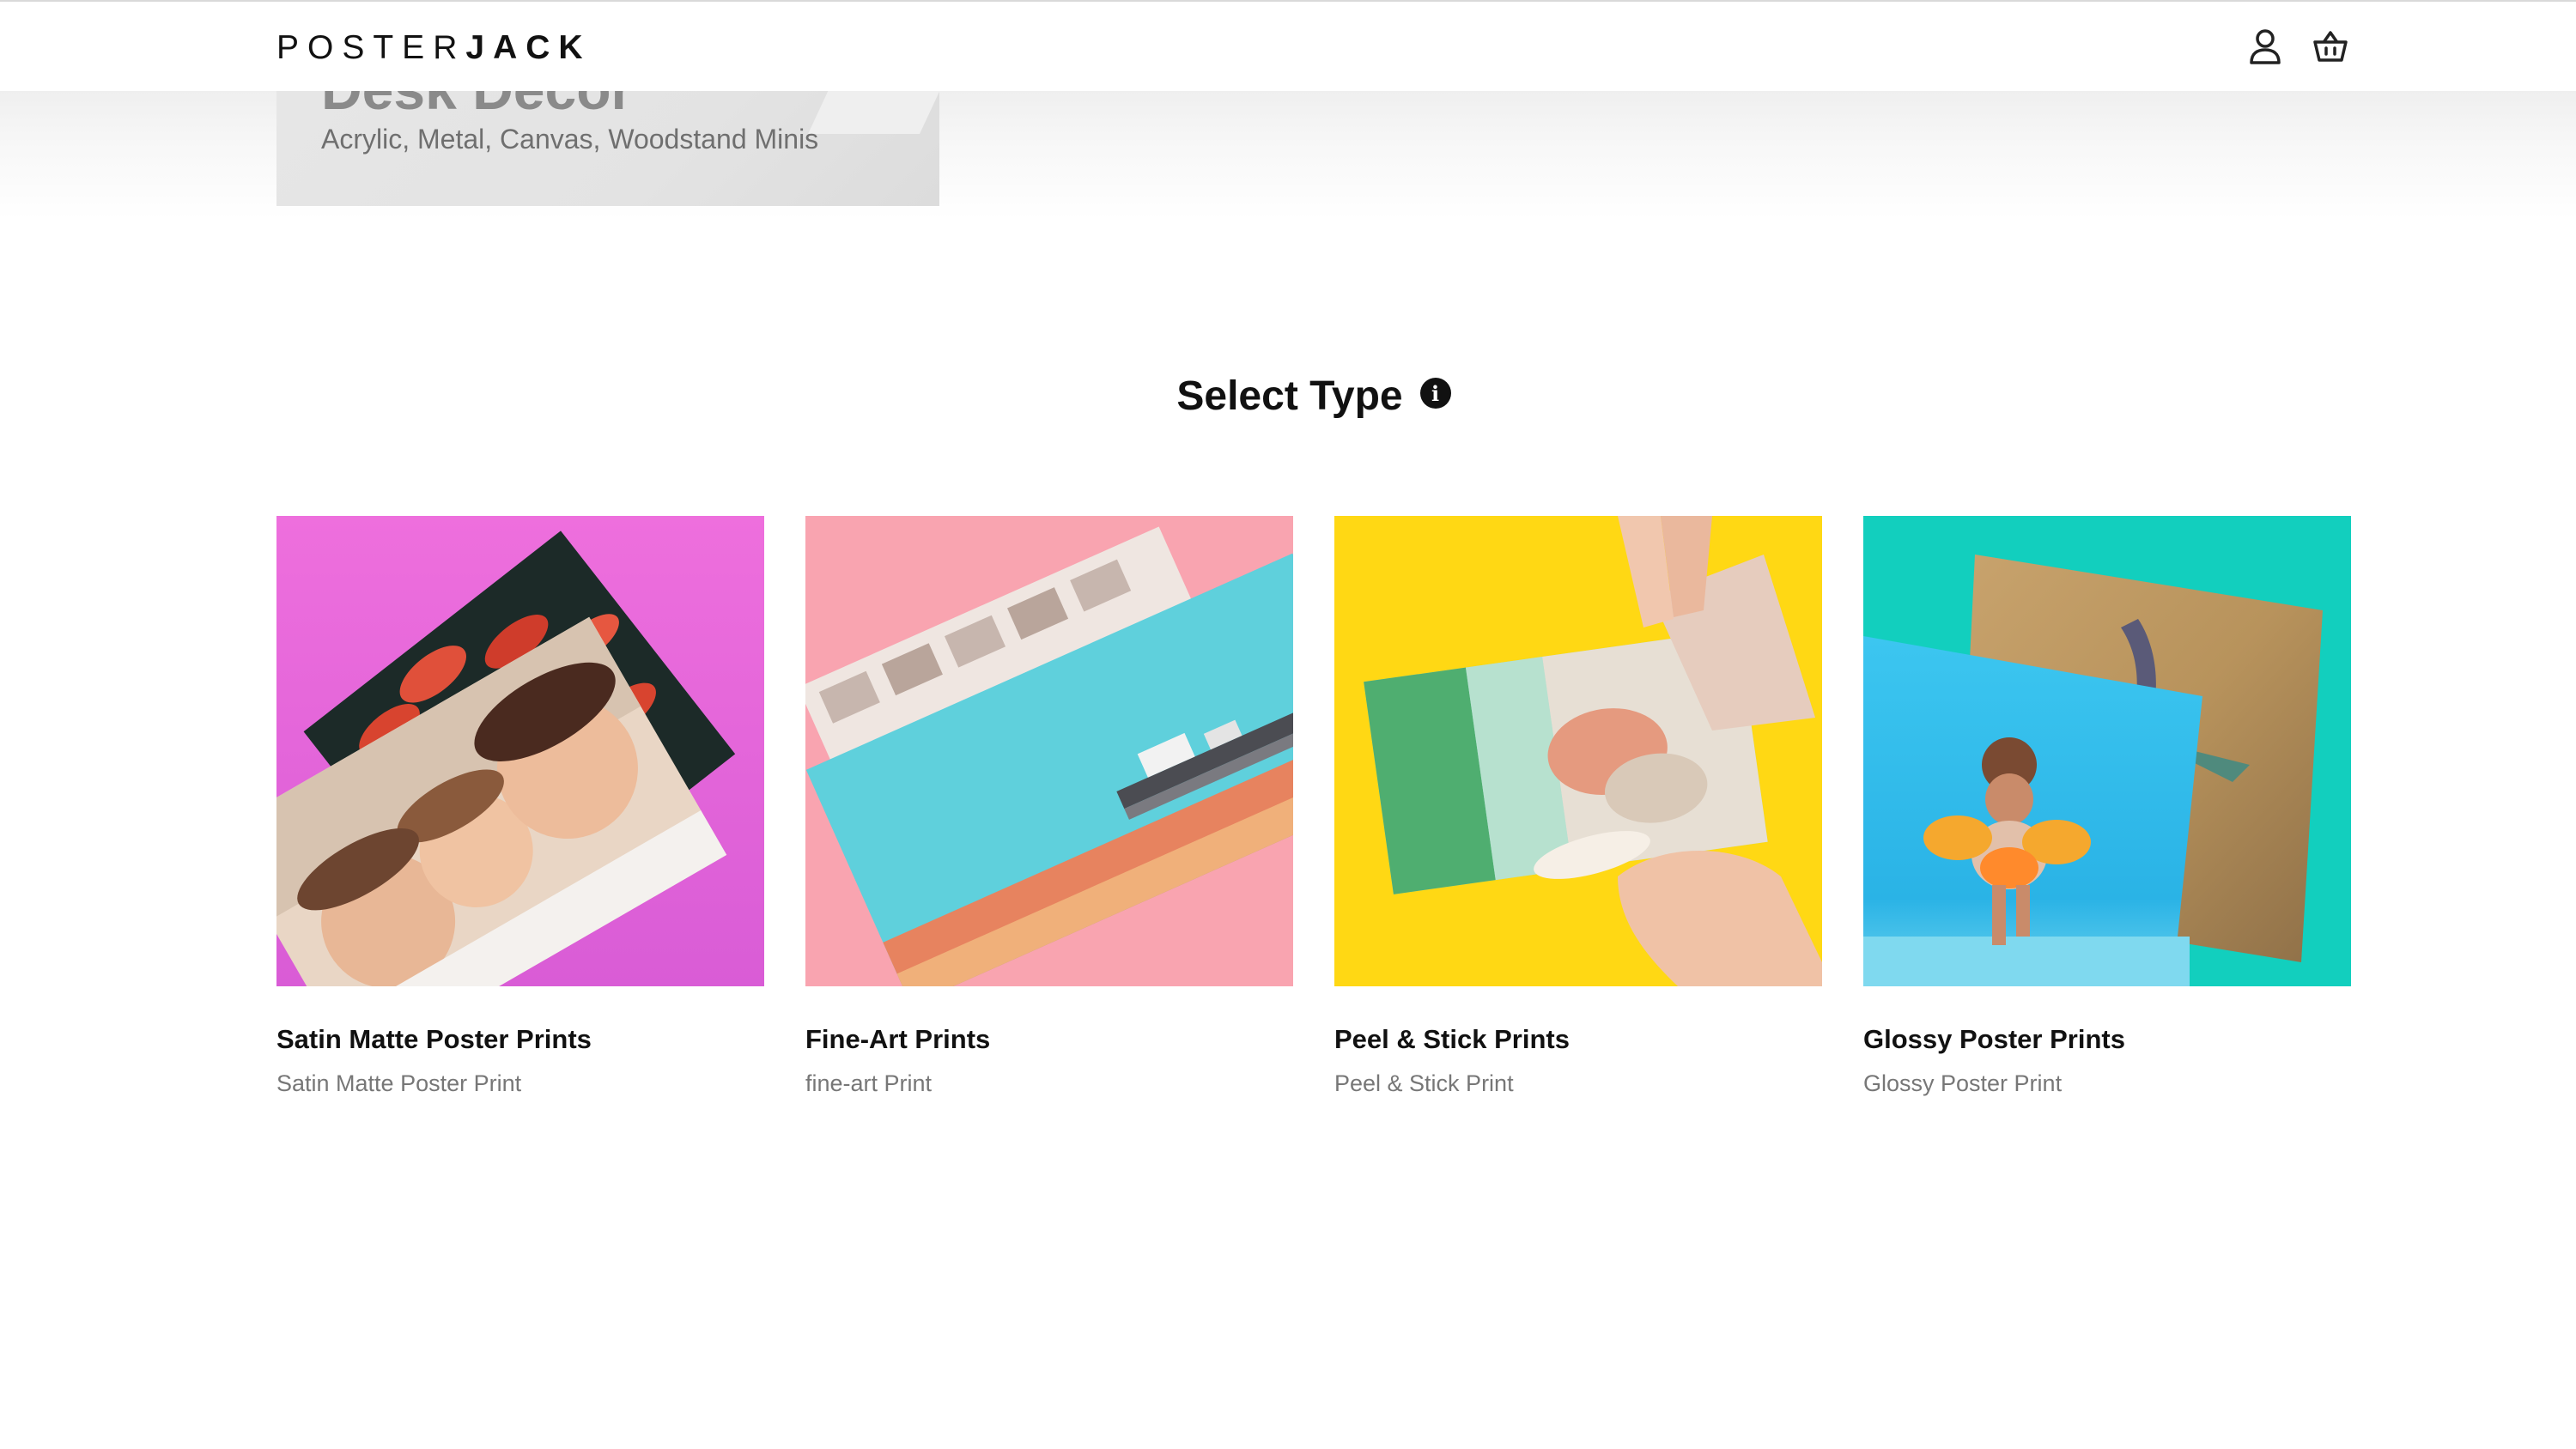  I want to click on logo-part-jack: JACK, so click(528, 47).